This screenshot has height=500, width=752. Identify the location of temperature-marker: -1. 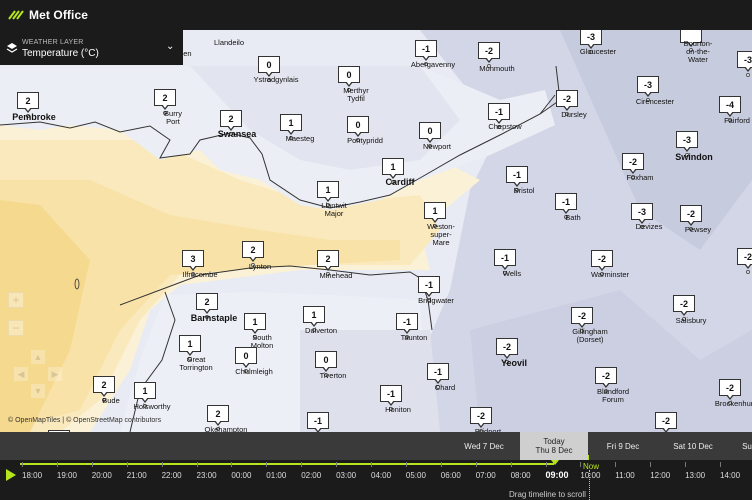
(318, 422).